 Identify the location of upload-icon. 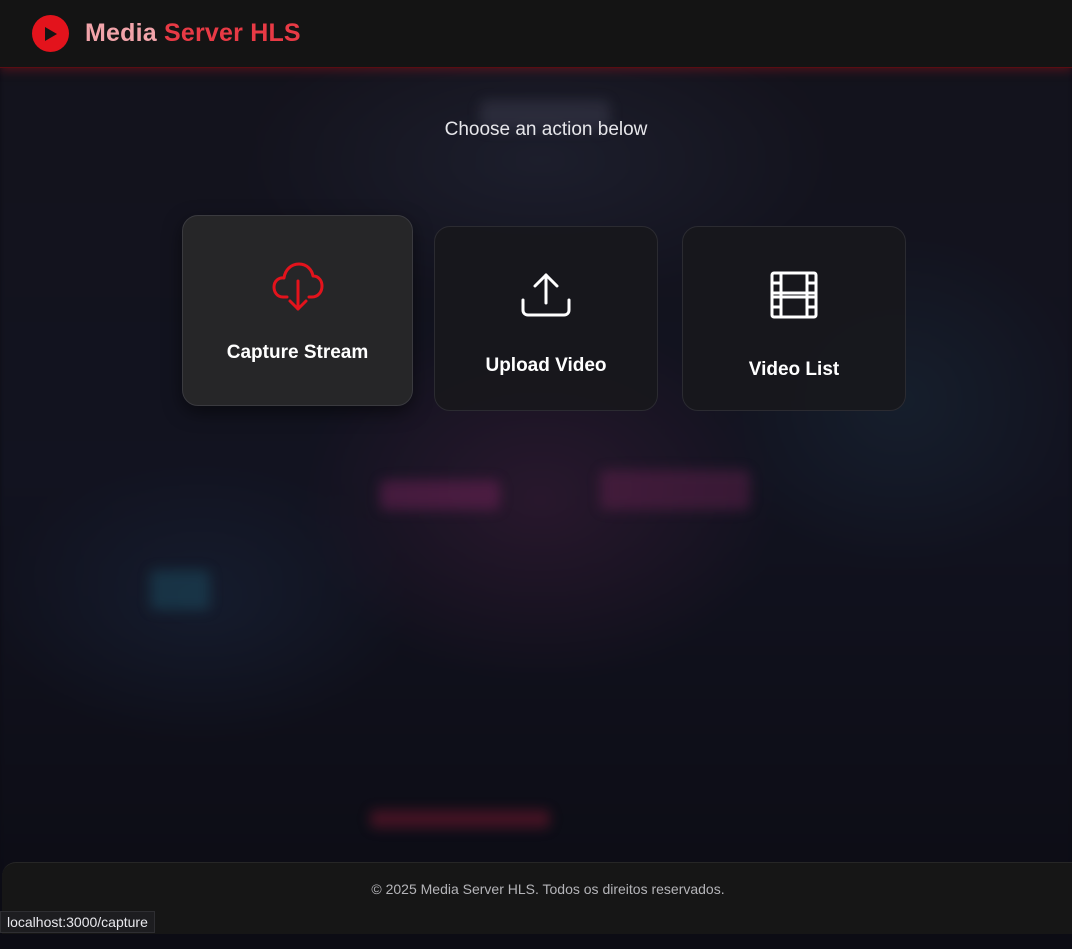
(546, 295).